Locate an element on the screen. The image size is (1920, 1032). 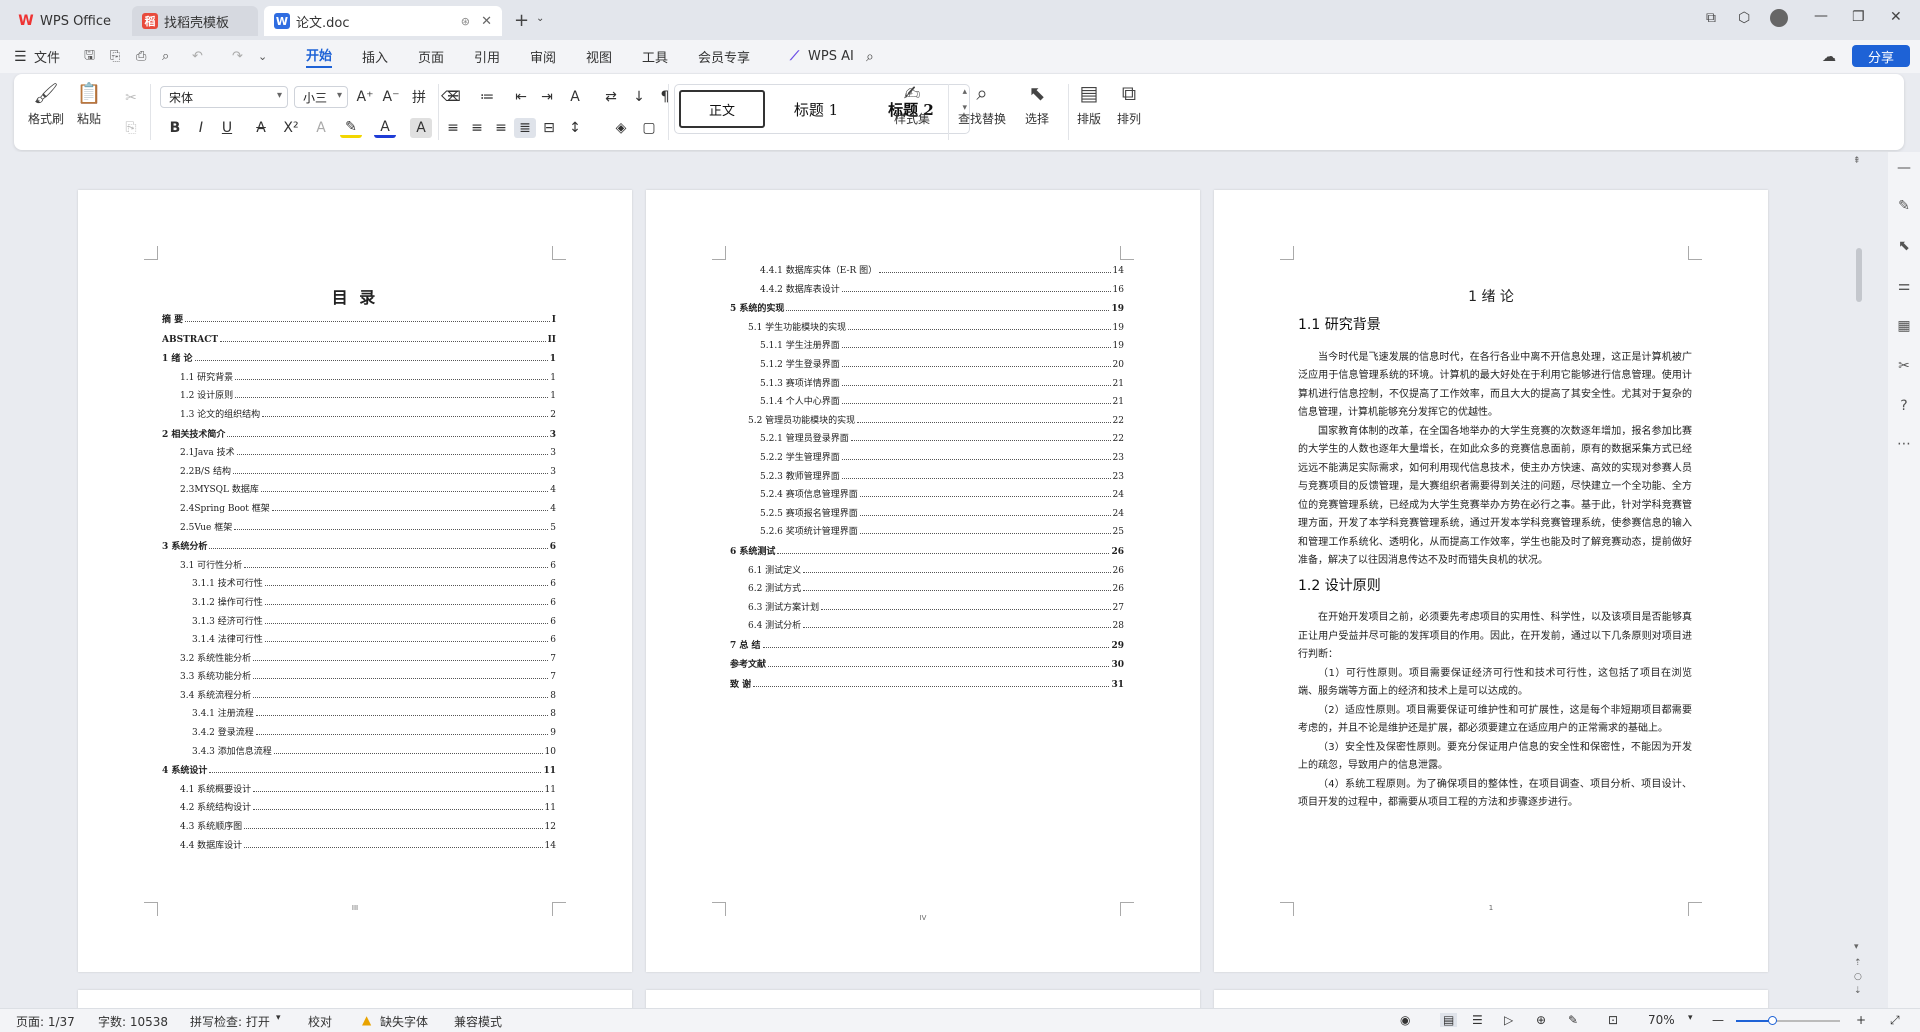
redo-icon: ↷ is located at coordinates (237, 56).